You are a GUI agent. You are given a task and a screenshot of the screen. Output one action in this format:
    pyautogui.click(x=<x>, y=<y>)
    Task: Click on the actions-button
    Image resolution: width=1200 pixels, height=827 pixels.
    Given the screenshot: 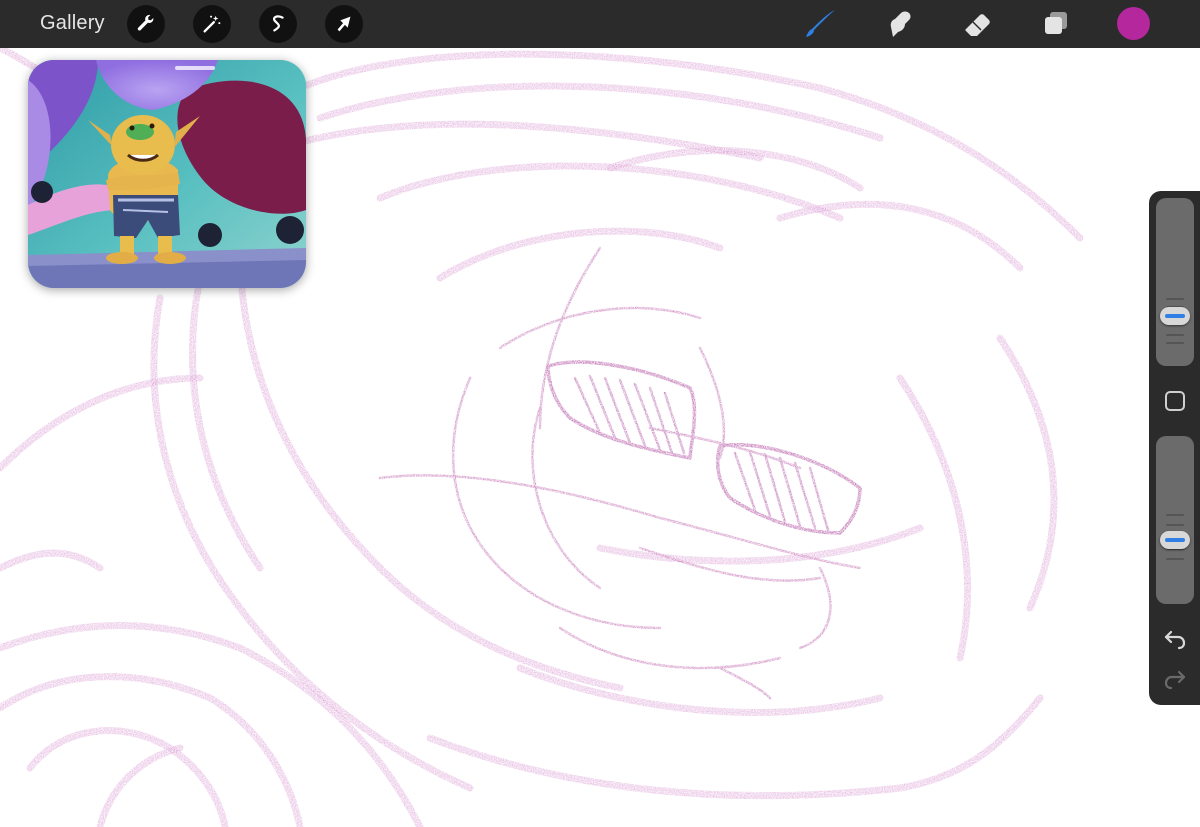 What is the action you would take?
    pyautogui.click(x=146, y=24)
    